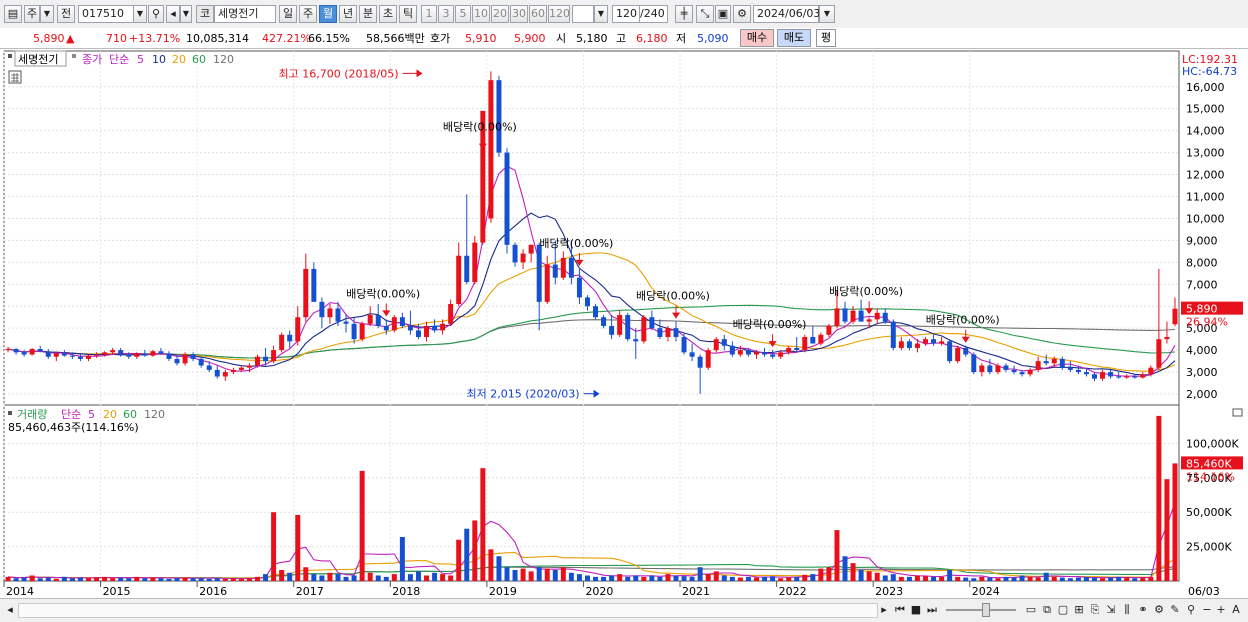 Image resolution: width=1248 pixels, height=622 pixels. I want to click on sell-button: 매도, so click(794, 38).